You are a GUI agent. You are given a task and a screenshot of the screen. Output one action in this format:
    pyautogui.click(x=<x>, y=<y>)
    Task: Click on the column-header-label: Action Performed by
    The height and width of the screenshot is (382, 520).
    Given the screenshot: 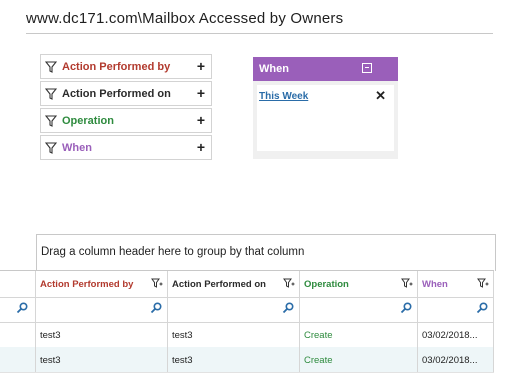 What is the action you would take?
    pyautogui.click(x=87, y=284)
    